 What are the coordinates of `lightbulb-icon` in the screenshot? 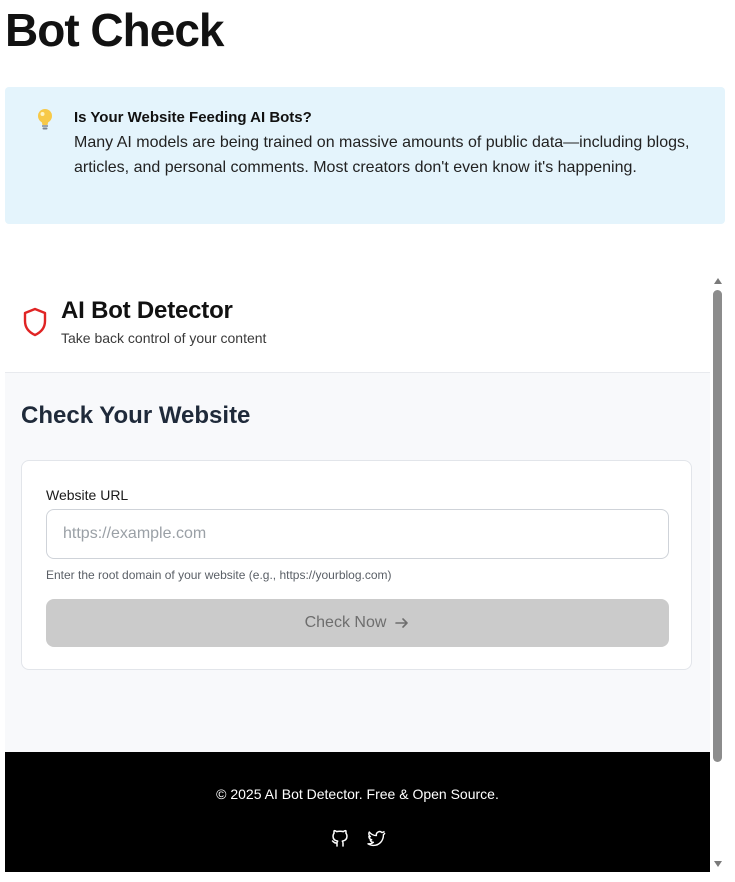 It's located at (45, 120).